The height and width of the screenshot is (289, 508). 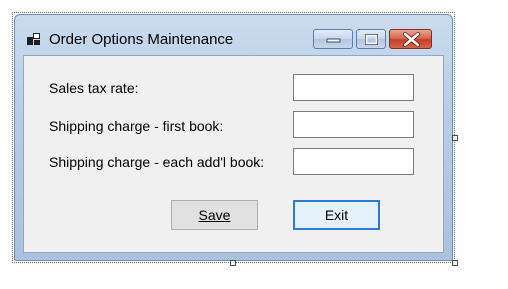 I want to click on minimize-icon, so click(x=333, y=40).